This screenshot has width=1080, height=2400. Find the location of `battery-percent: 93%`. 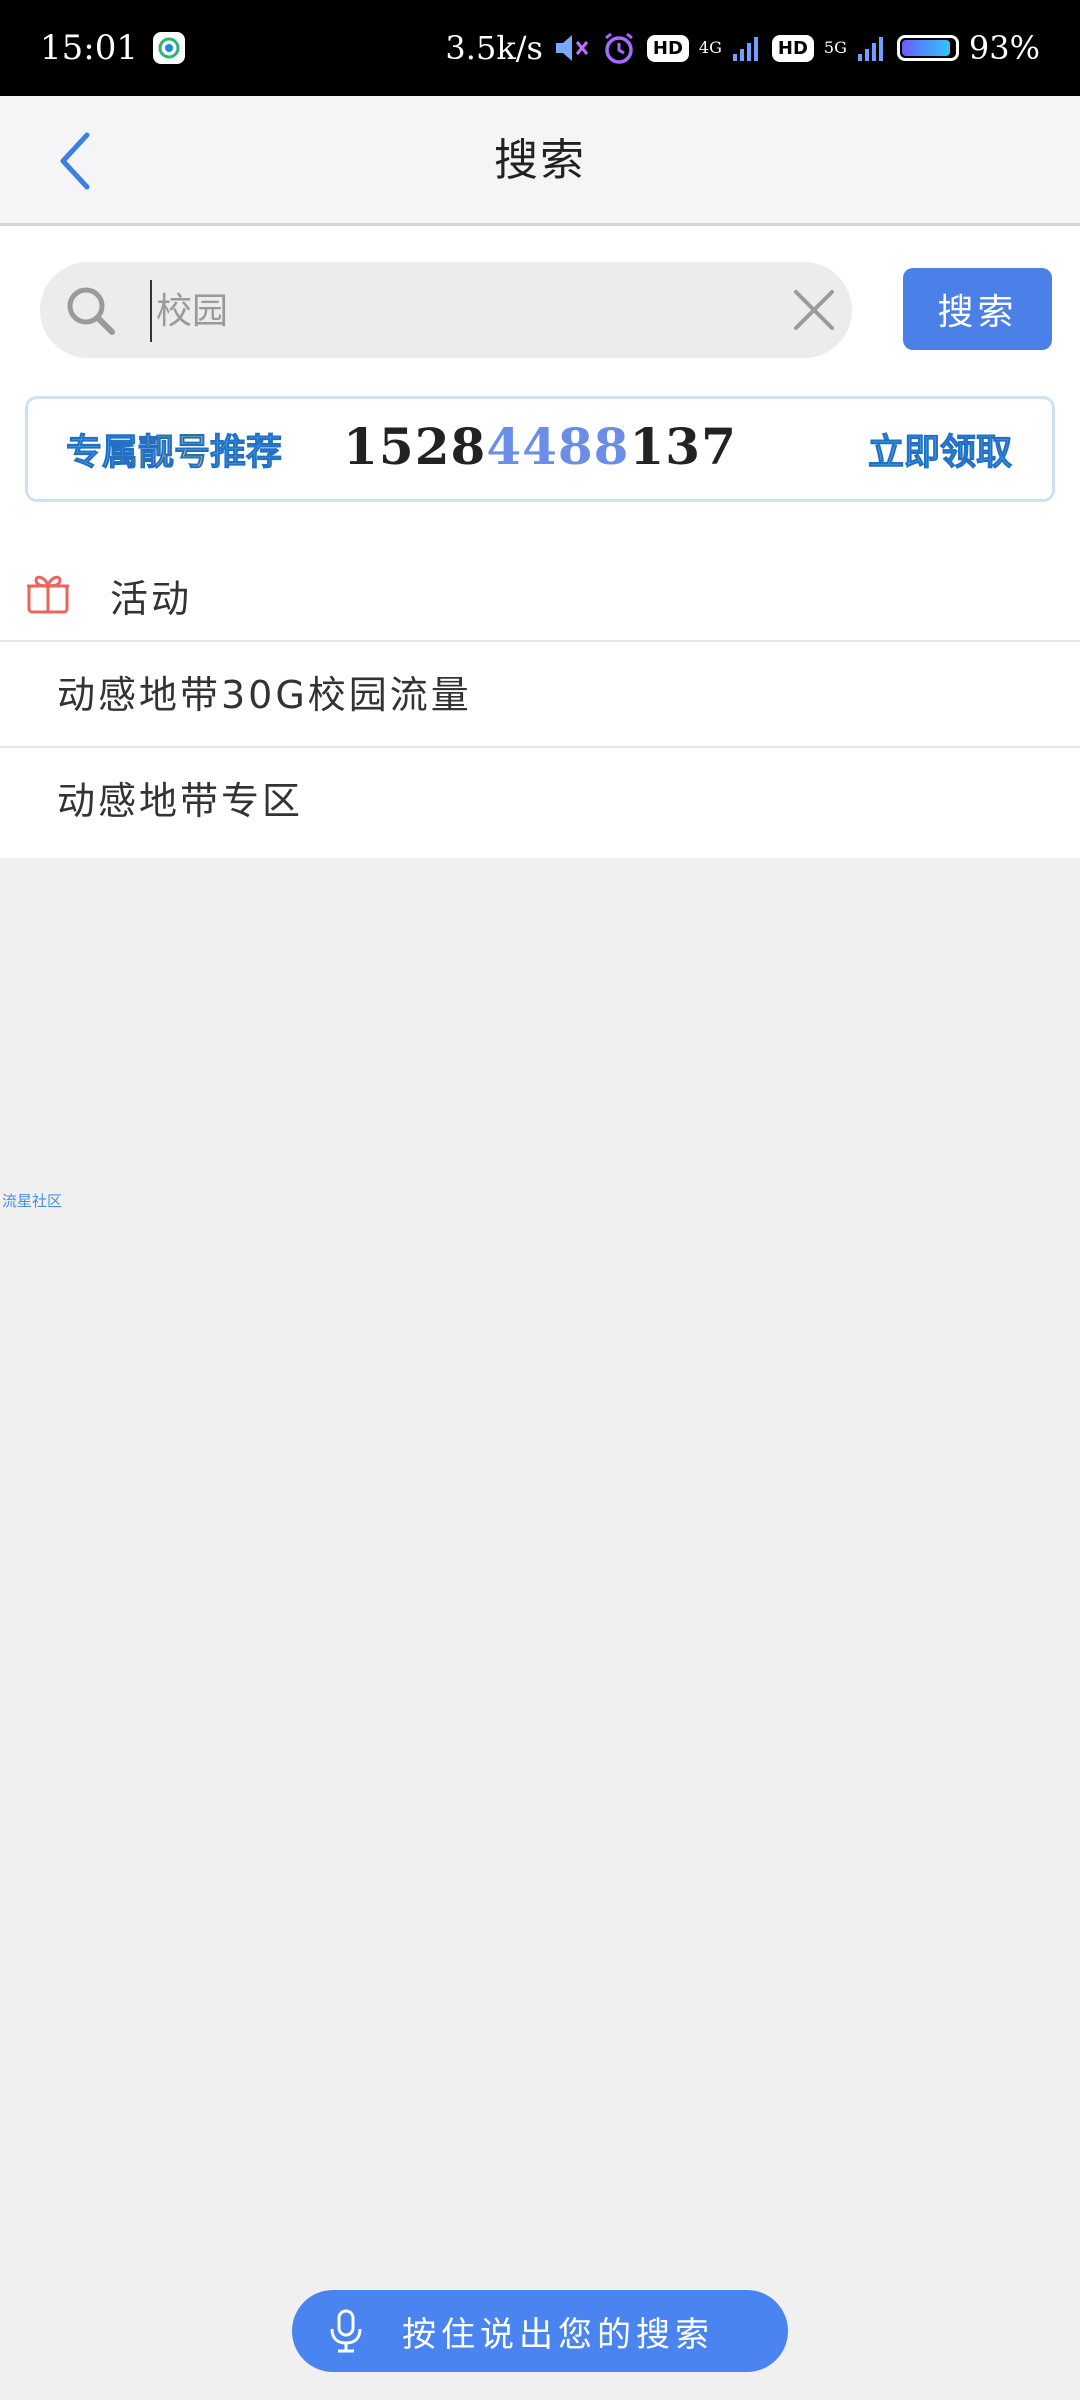

battery-percent: 93% is located at coordinates (1004, 48).